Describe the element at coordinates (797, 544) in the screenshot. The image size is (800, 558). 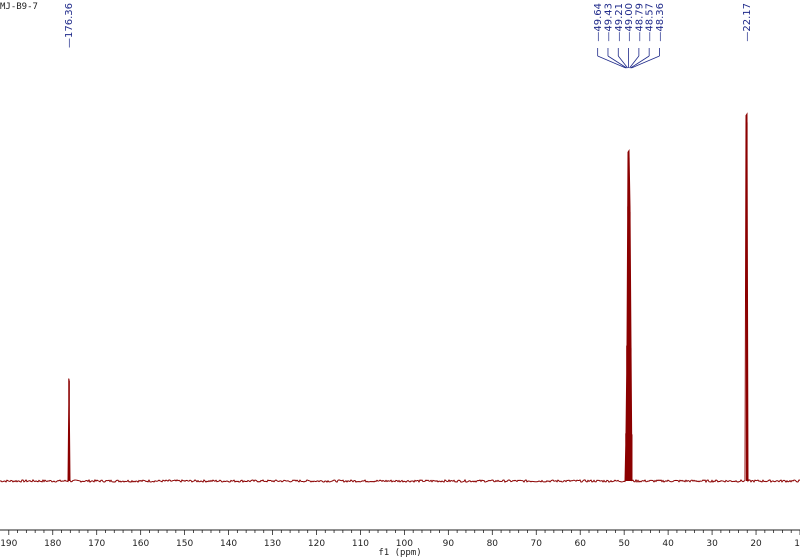
I see `x-tick-label: 10` at that location.